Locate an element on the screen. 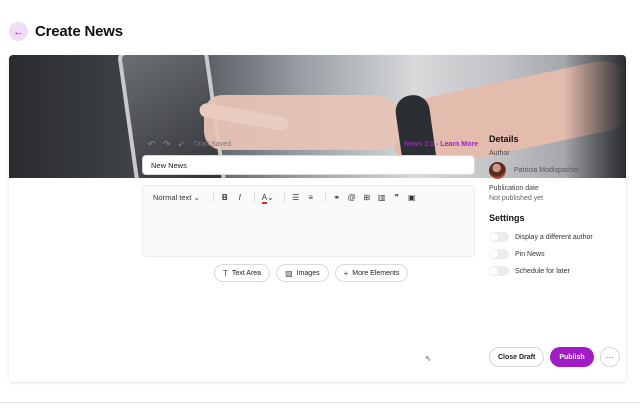 The width and height of the screenshot is (640, 411). columns-icon: ▥ is located at coordinates (382, 197).